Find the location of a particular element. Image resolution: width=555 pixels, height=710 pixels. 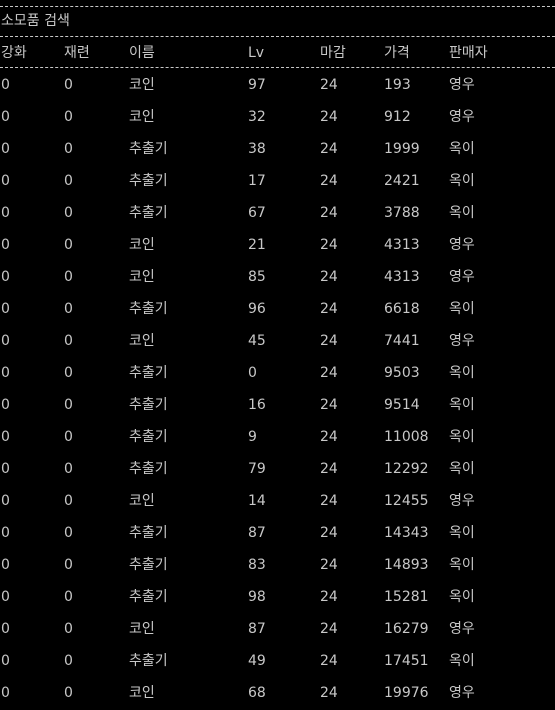

cell-price: 14343 is located at coordinates (406, 533).